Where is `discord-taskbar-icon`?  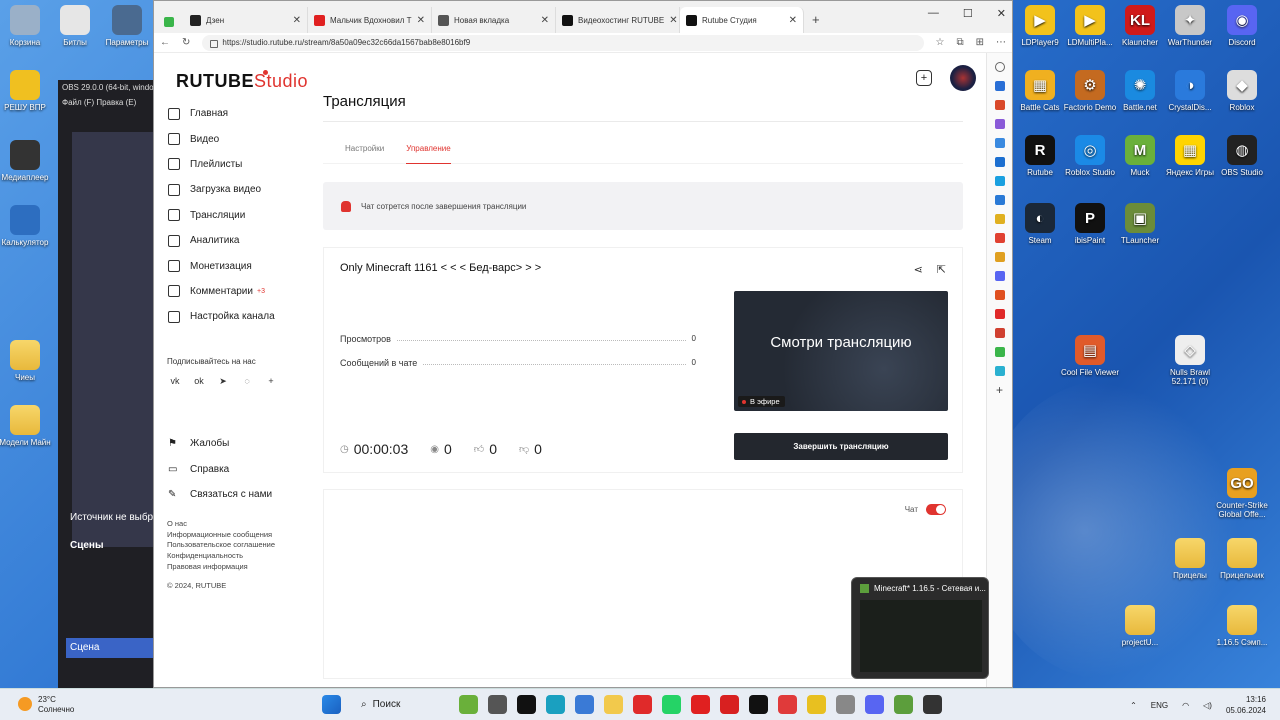 discord-taskbar-icon is located at coordinates (874, 704).